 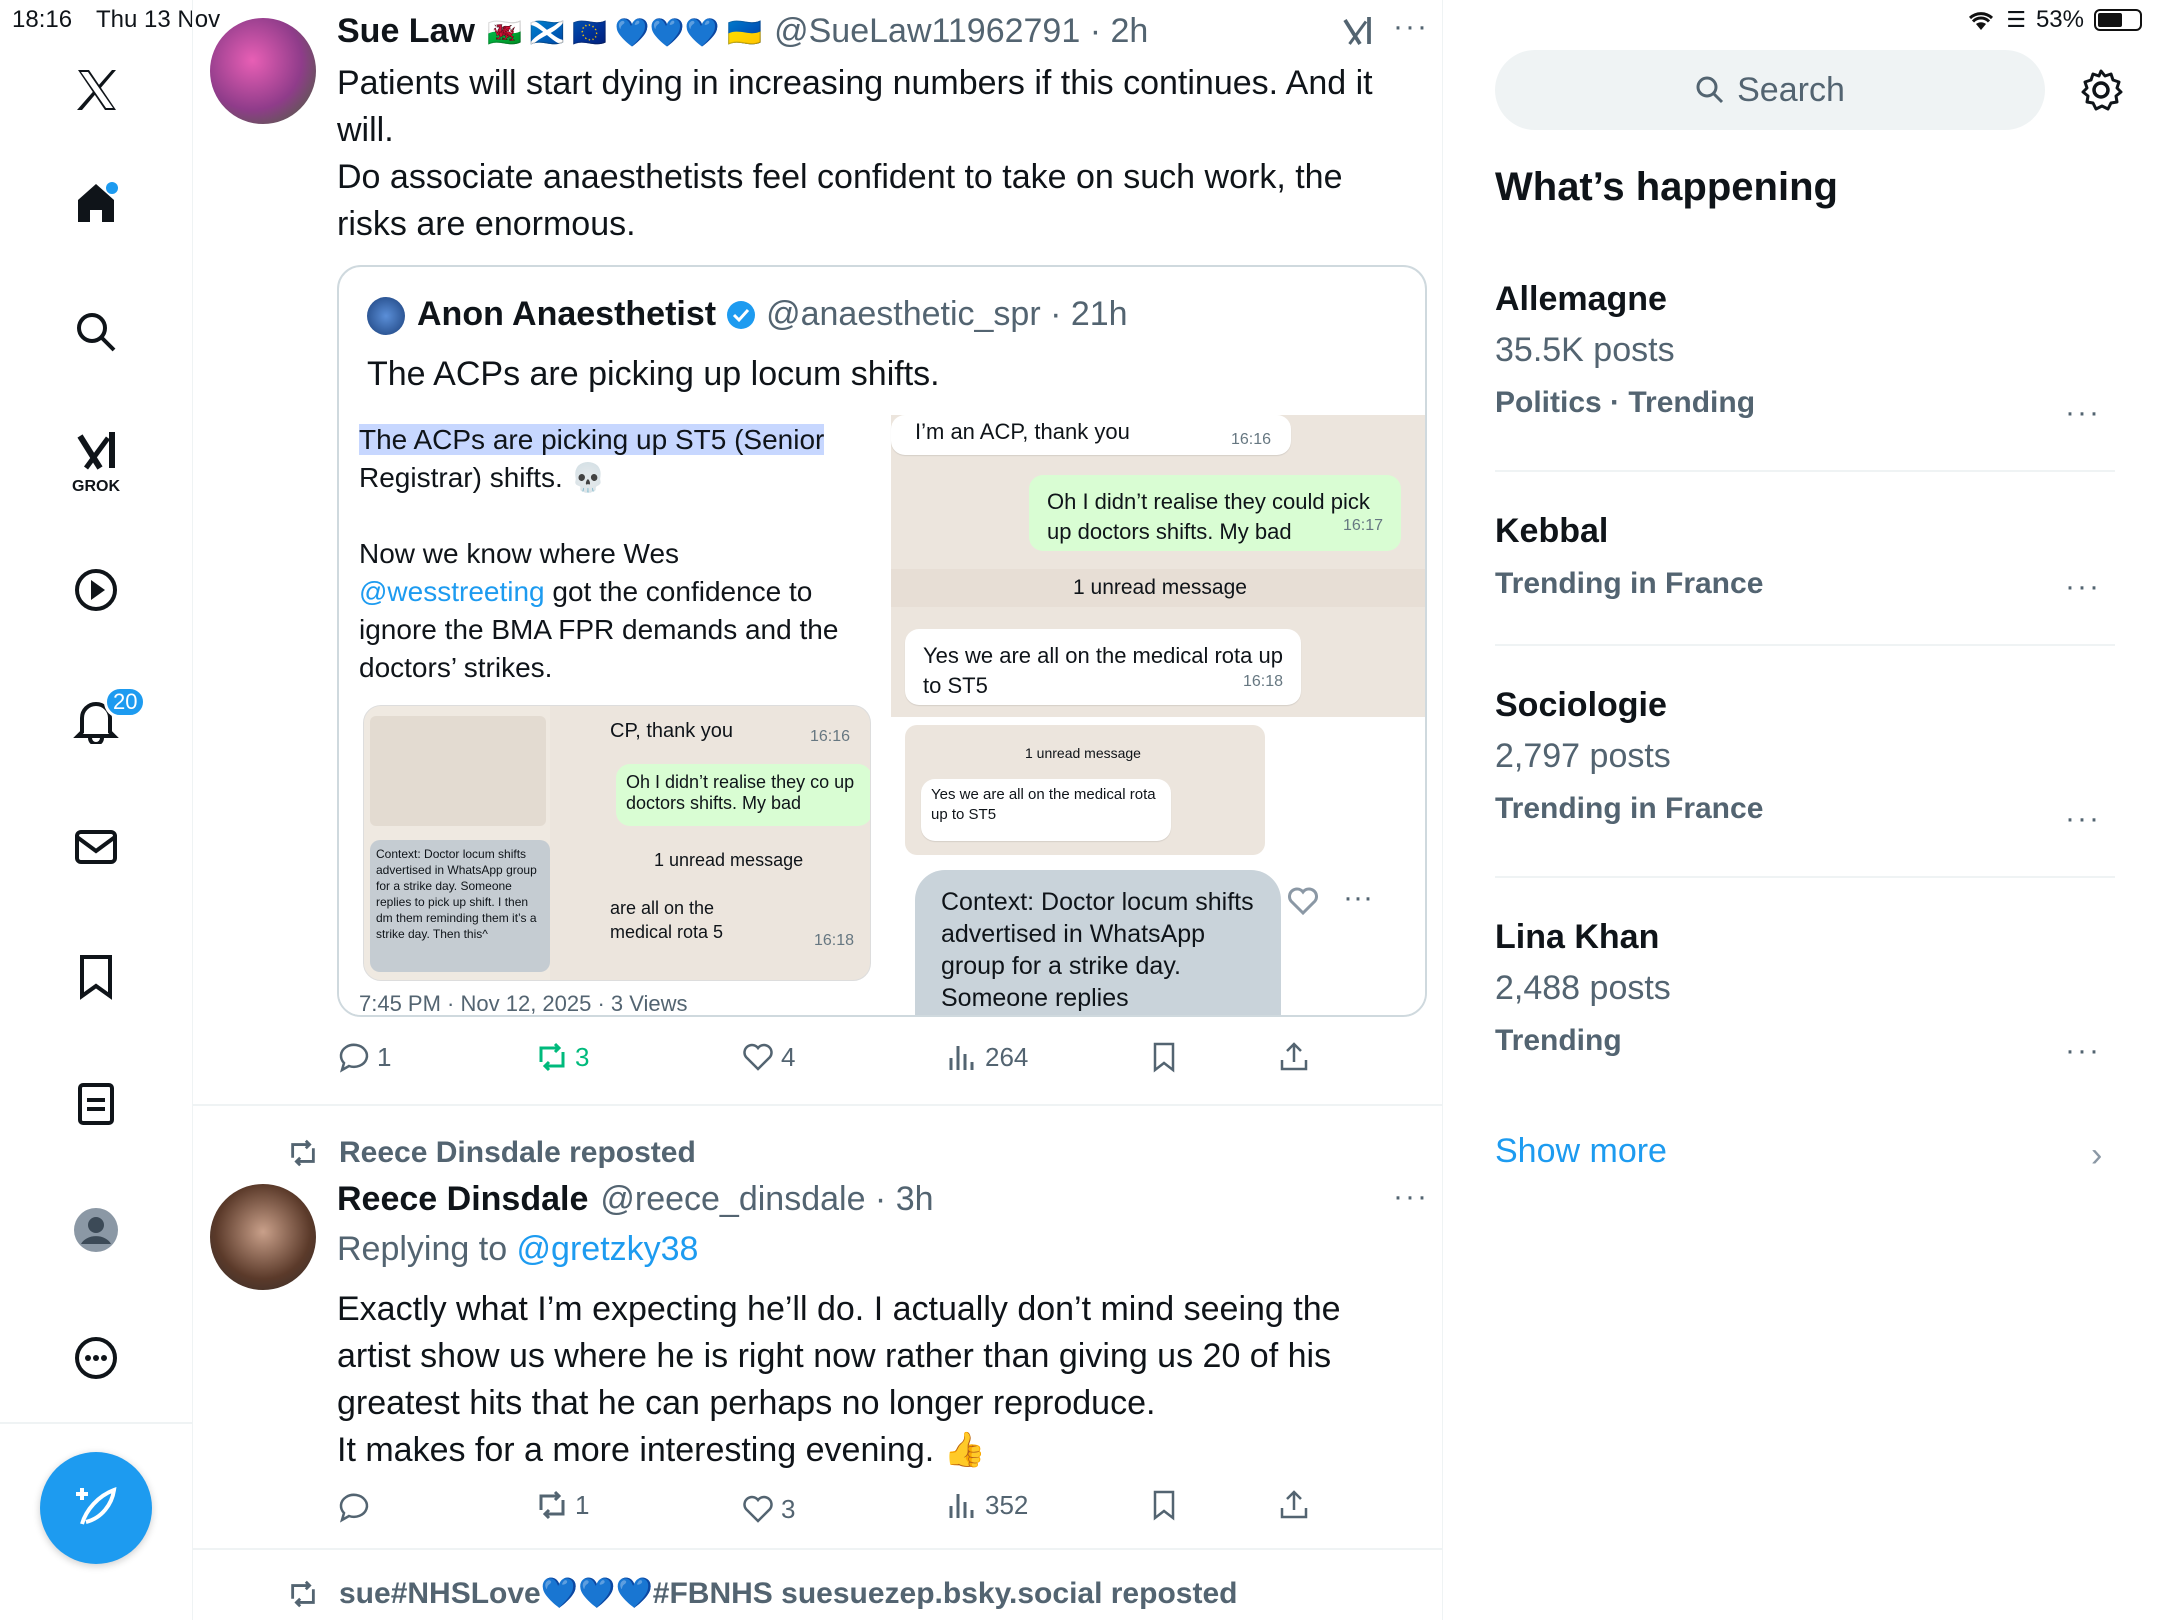 I want to click on x-logo-icon, so click(x=96, y=90).